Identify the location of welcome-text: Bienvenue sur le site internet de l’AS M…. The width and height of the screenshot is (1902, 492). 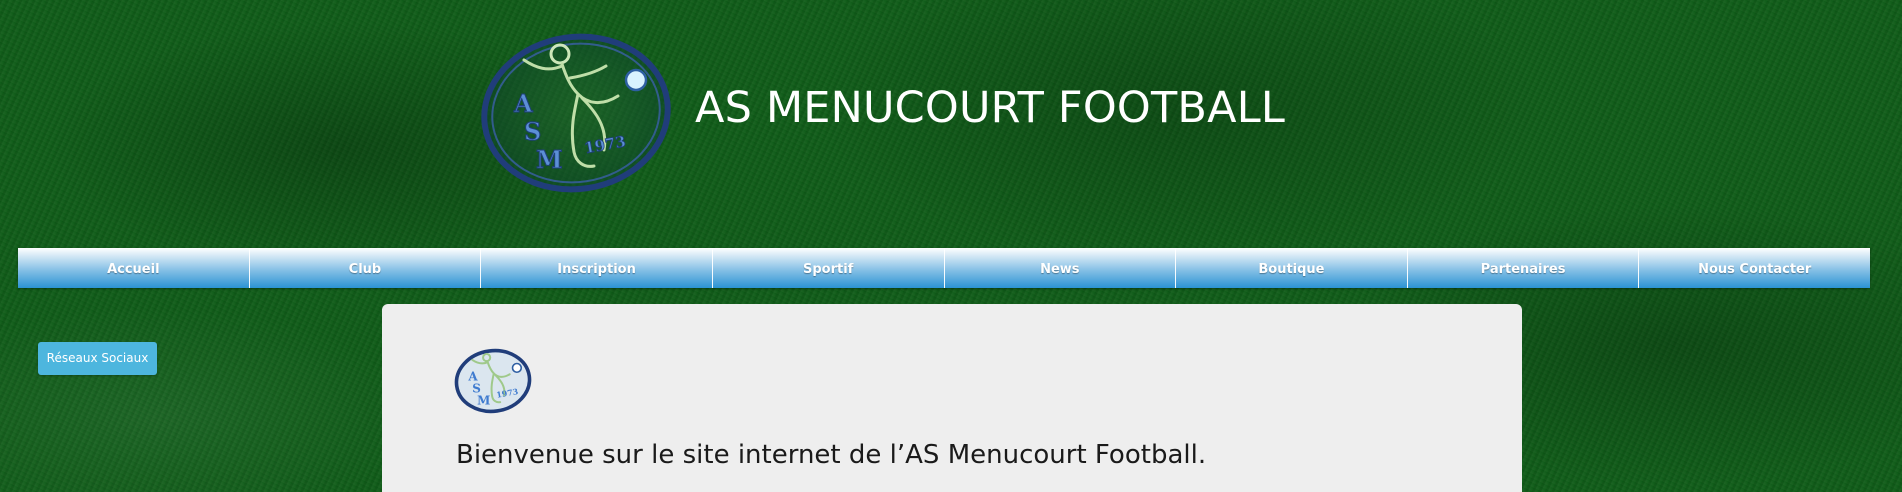
(831, 455).